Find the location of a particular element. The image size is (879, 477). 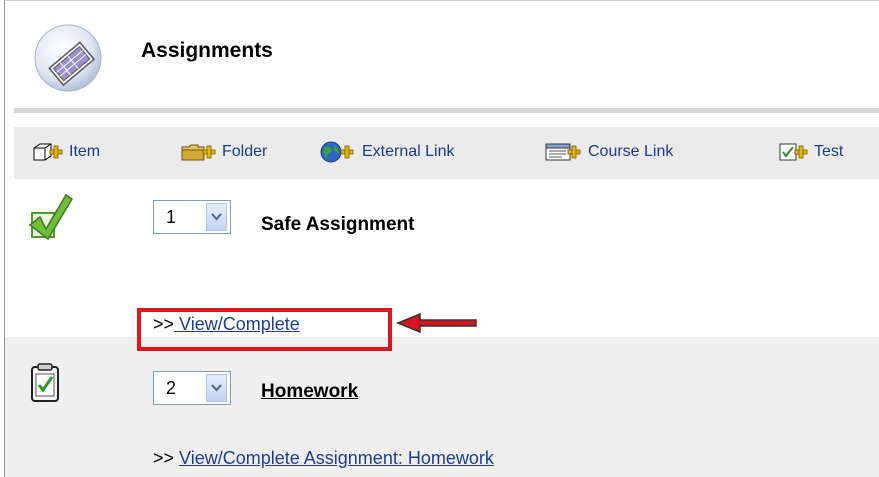

add-folder-button: Folder is located at coordinates (223, 152).